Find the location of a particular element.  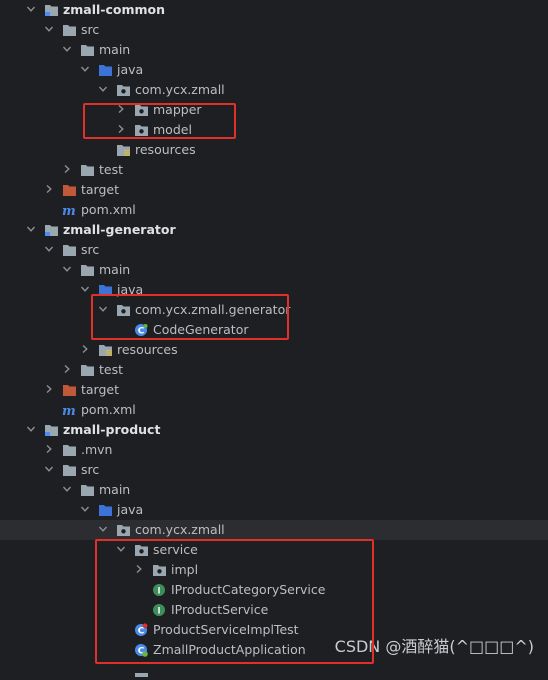

mapper-model-box is located at coordinates (159, 121).